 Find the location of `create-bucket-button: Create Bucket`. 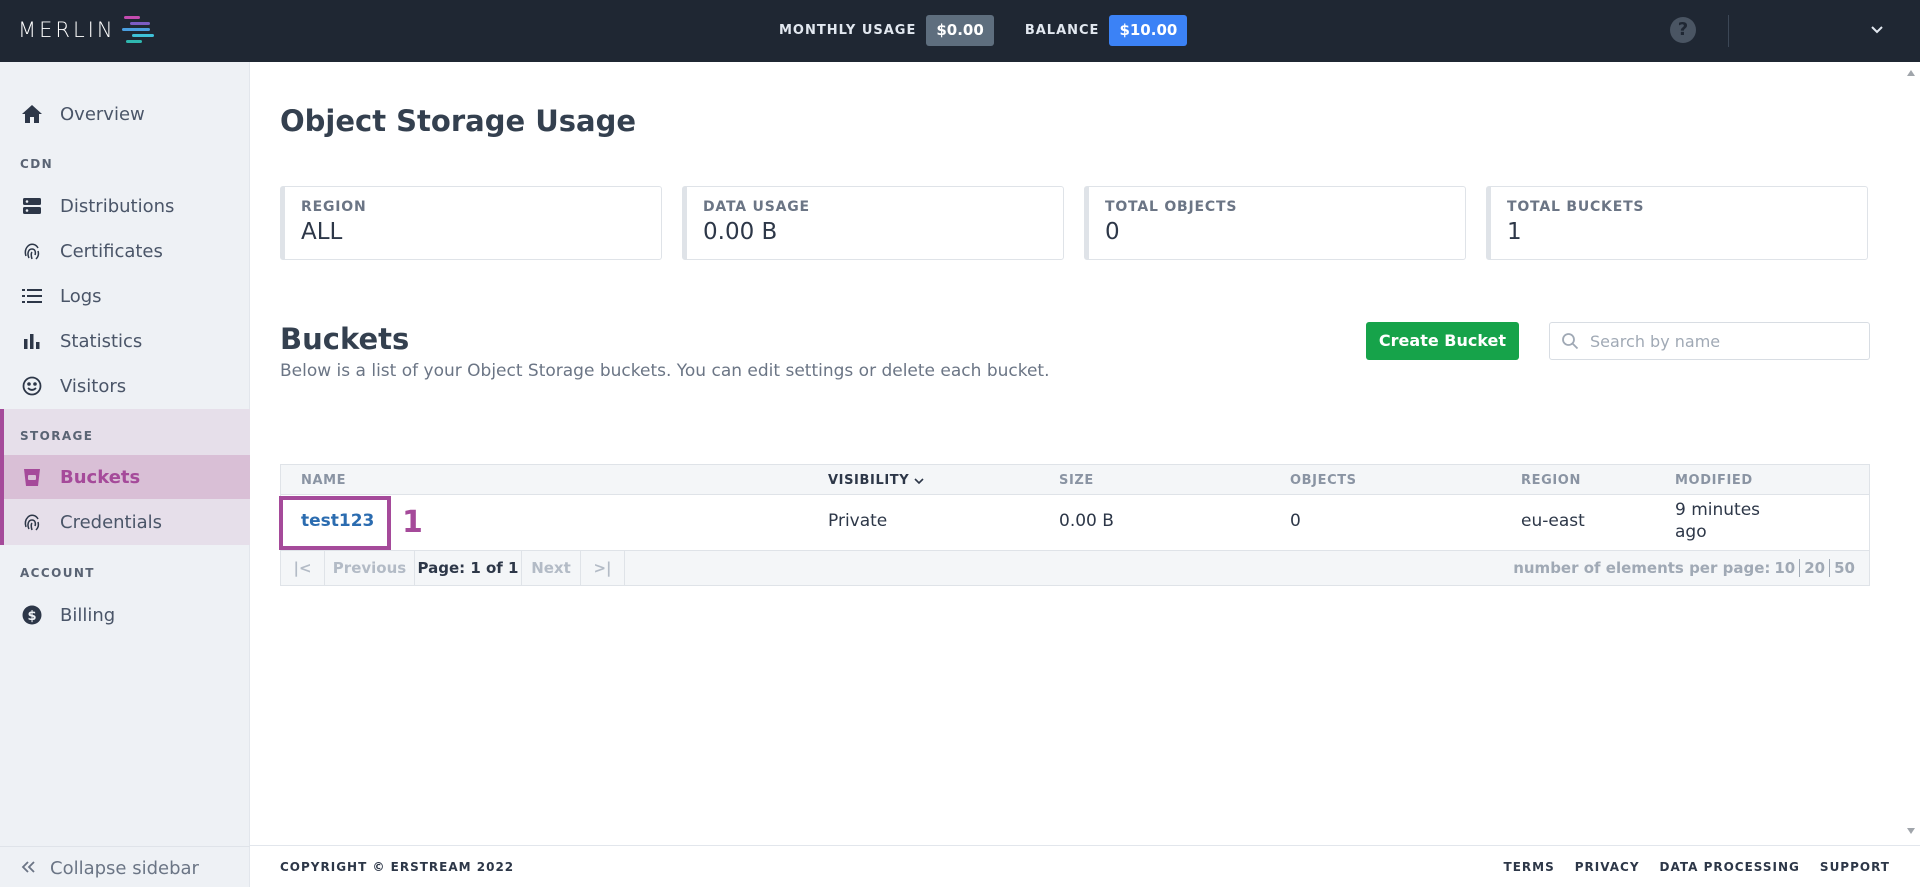

create-bucket-button: Create Bucket is located at coordinates (1442, 341).